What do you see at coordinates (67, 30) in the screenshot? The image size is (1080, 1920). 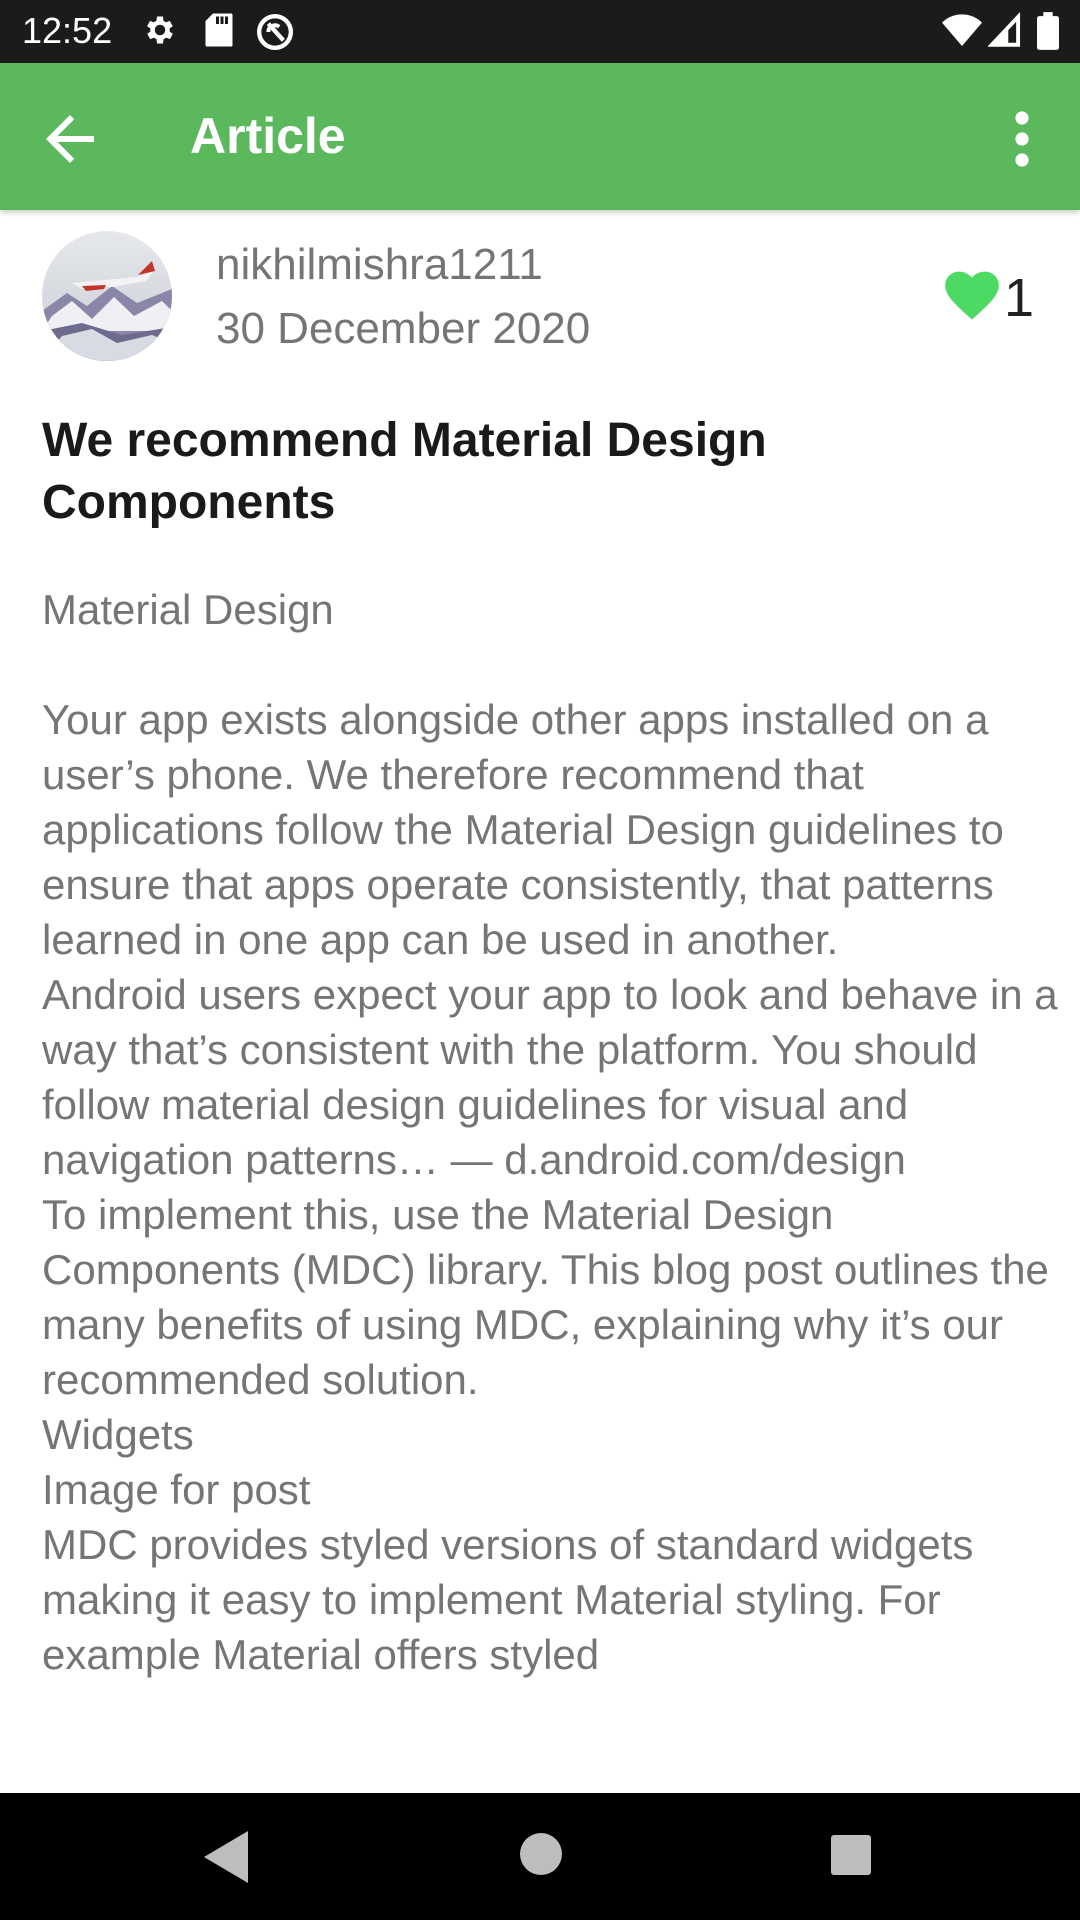 I see `status-time: 12:52` at bounding box center [67, 30].